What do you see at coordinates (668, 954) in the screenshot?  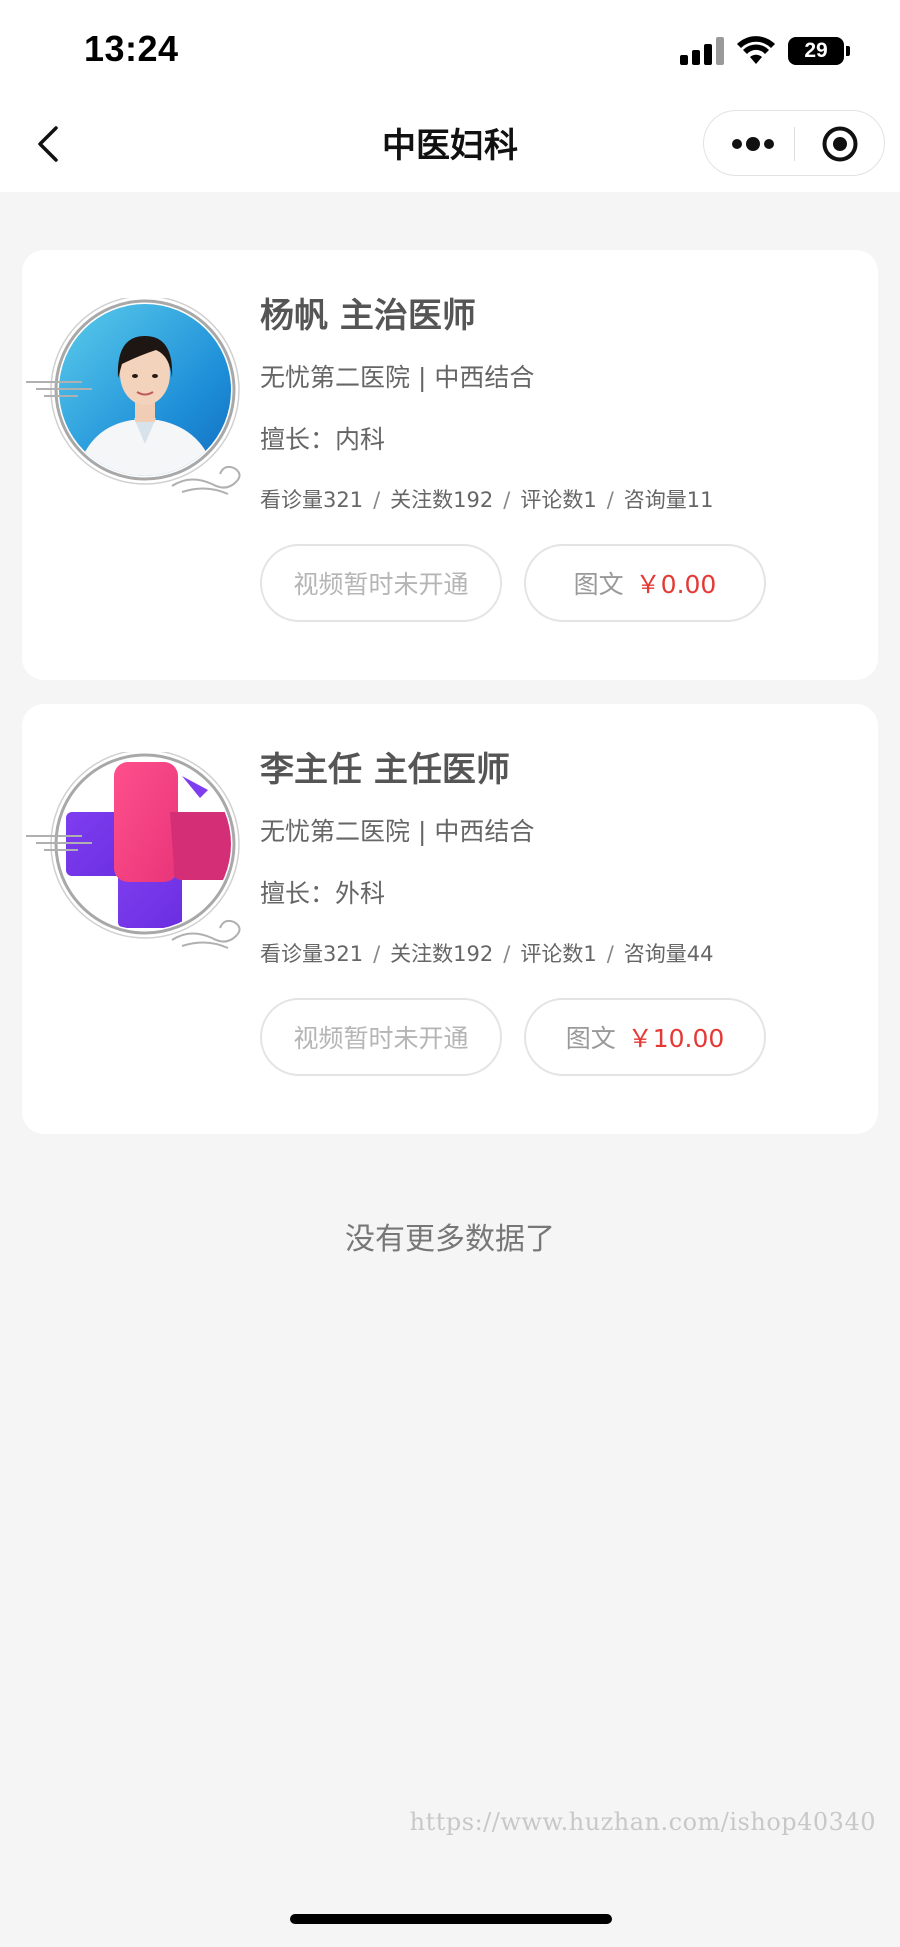 I see `stat-consults: 咨询量44` at bounding box center [668, 954].